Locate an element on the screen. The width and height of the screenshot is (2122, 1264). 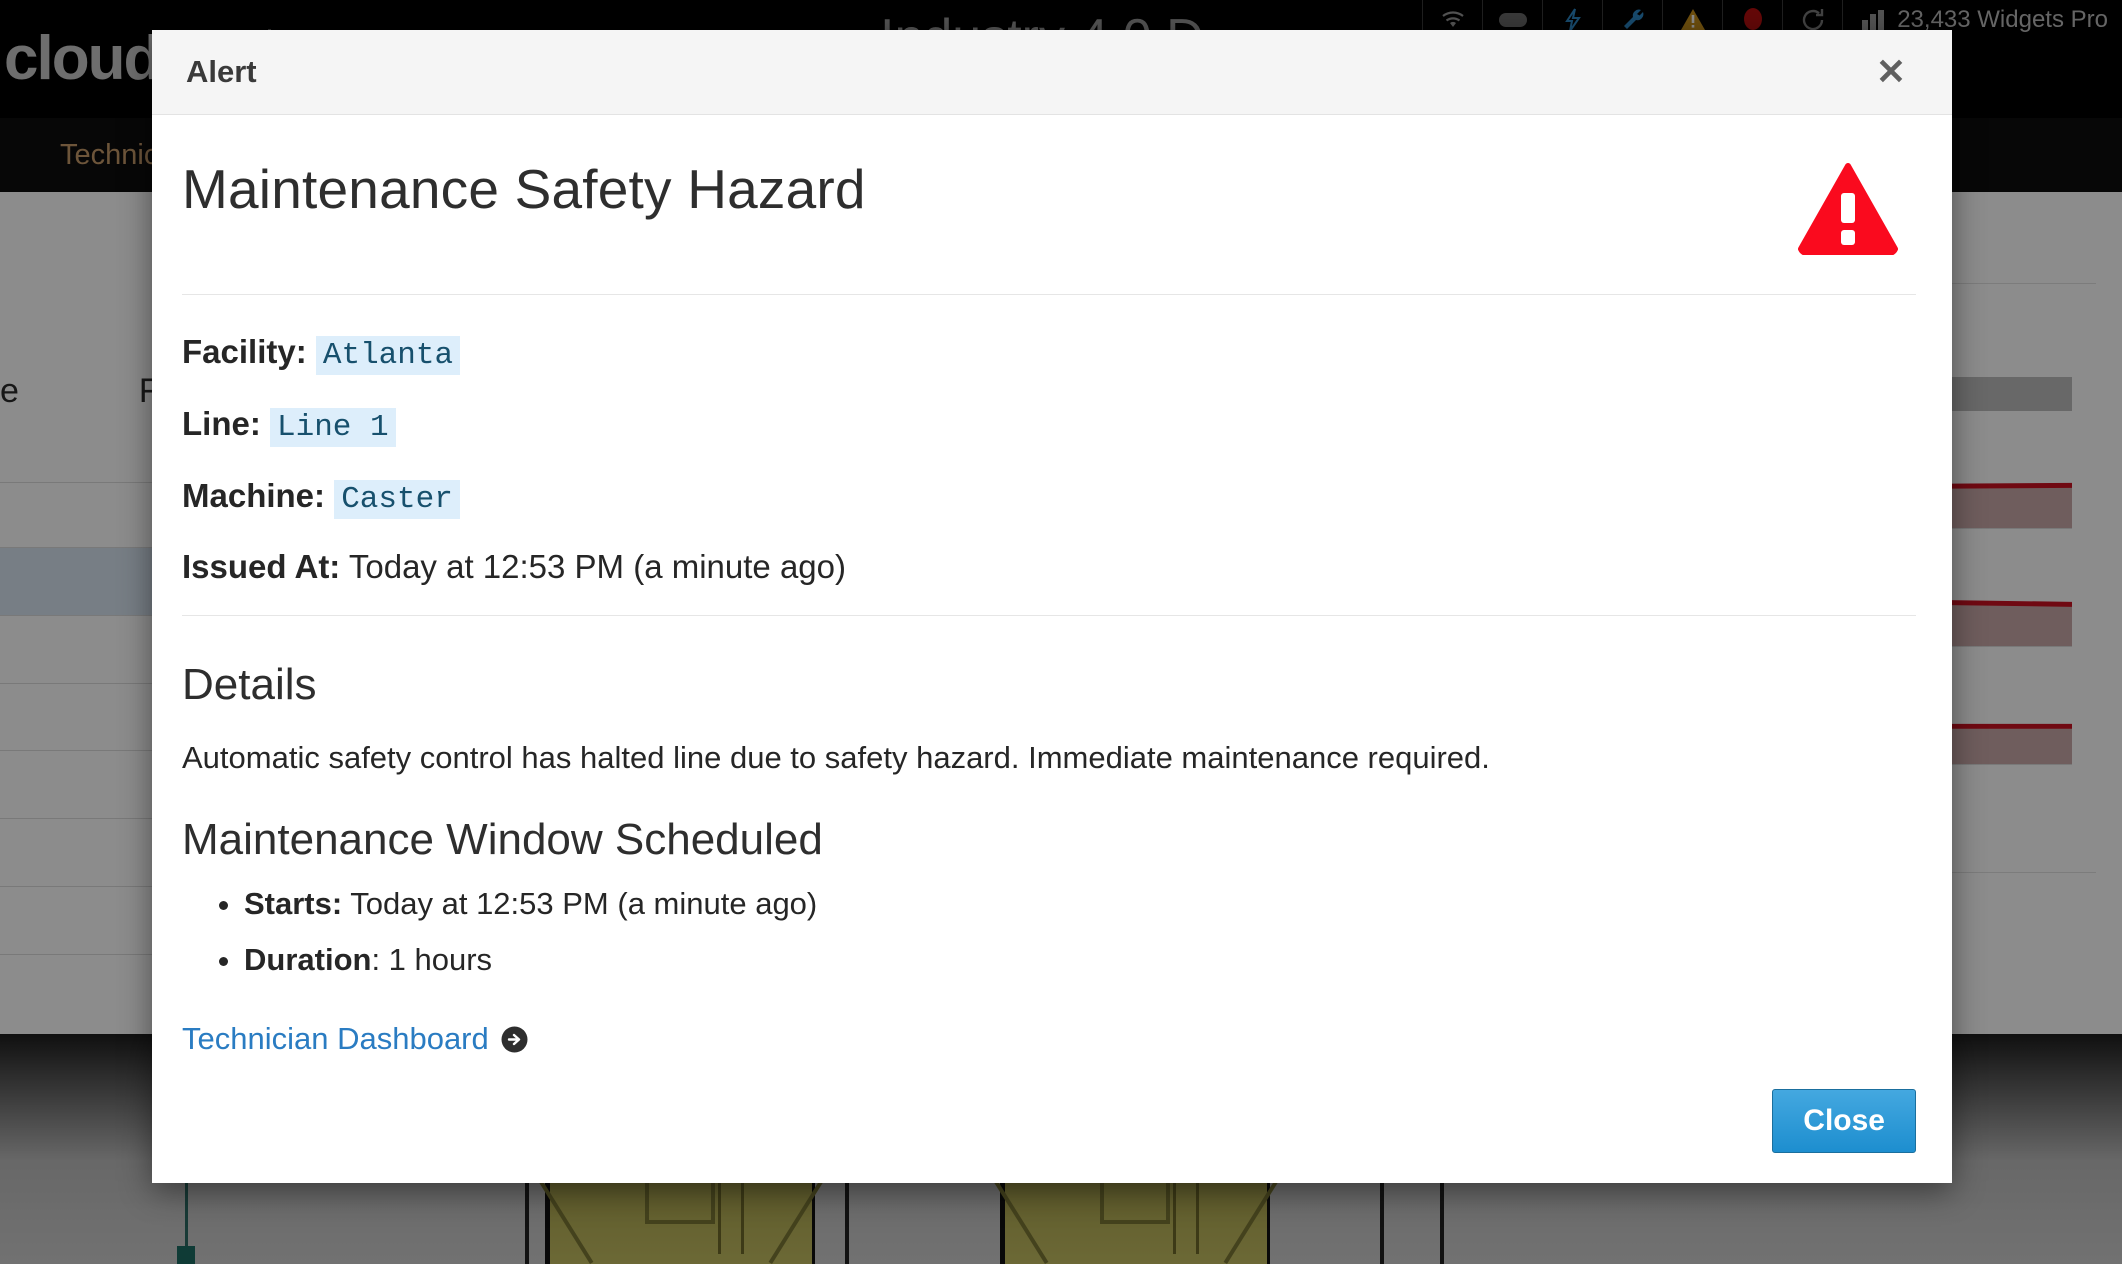
meta-facility-label: Facility: is located at coordinates (244, 351).